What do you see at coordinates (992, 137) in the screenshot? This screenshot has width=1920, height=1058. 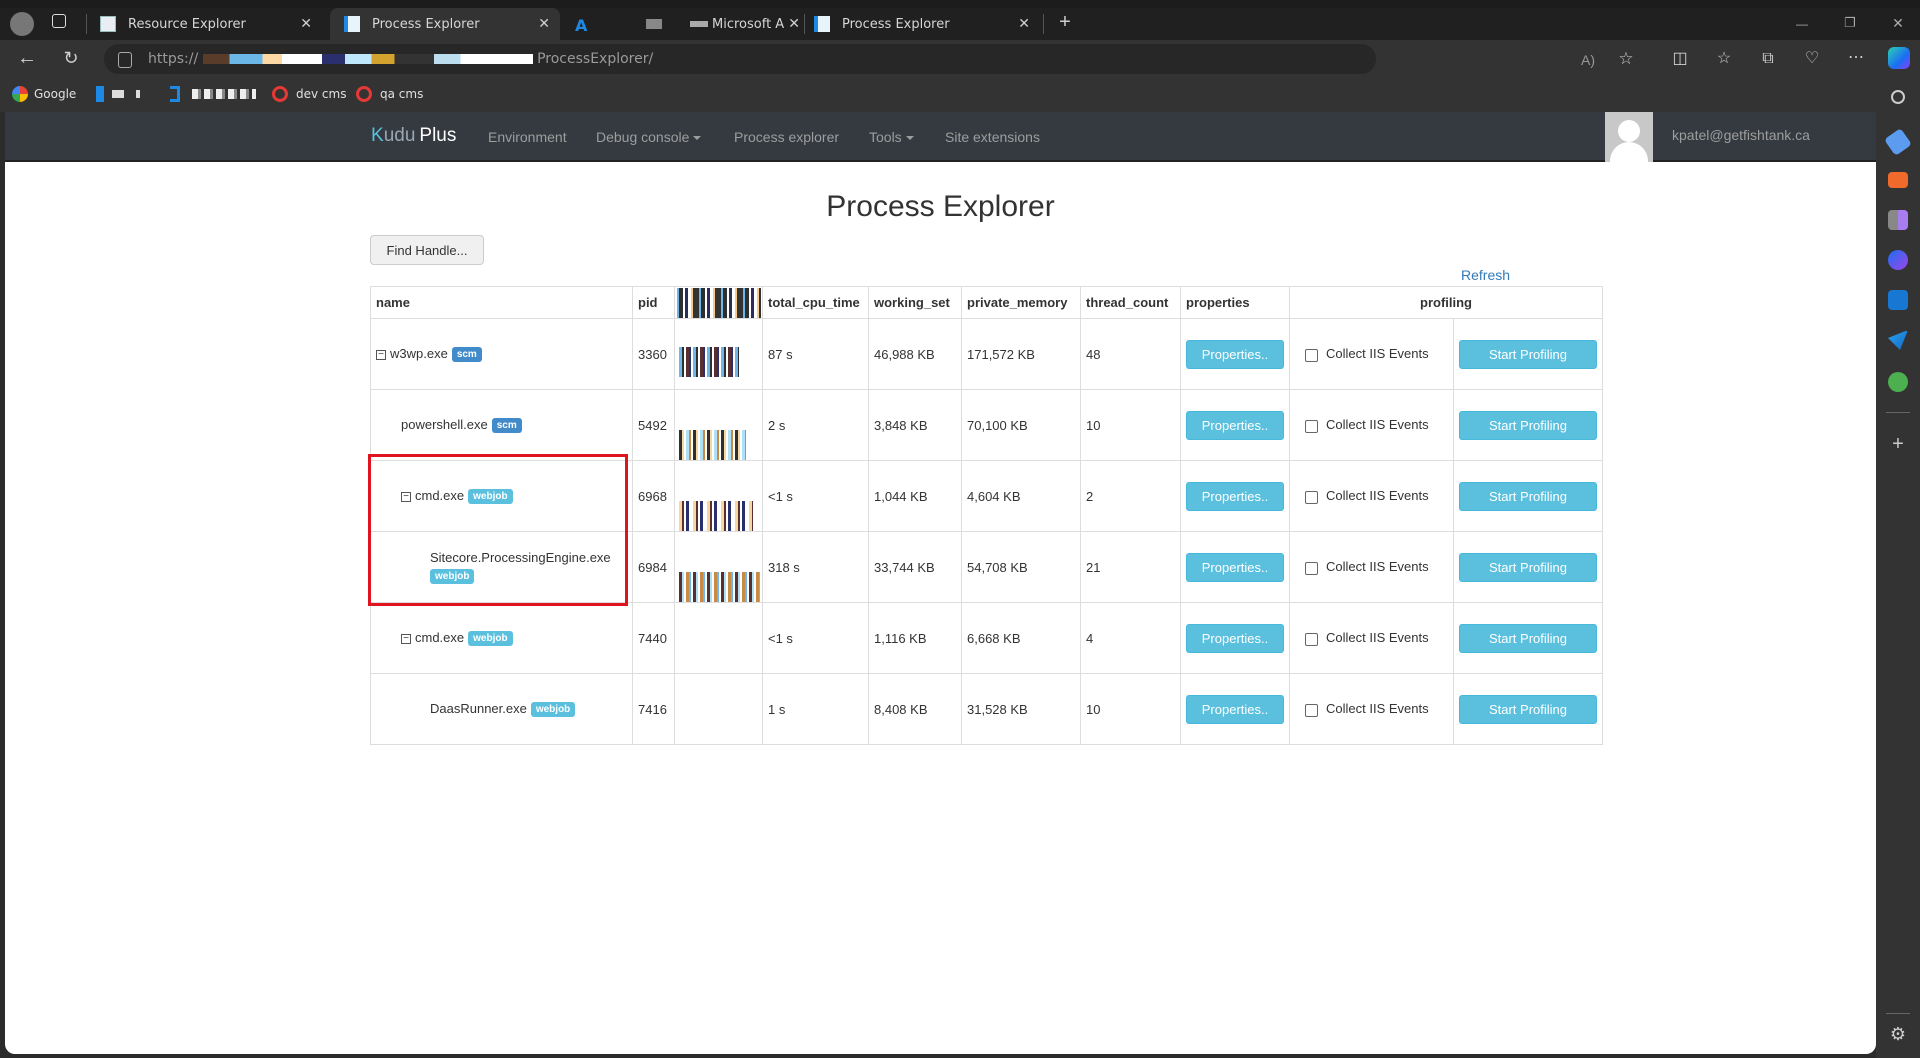 I see `nav-site-extensions: Site extensions` at bounding box center [992, 137].